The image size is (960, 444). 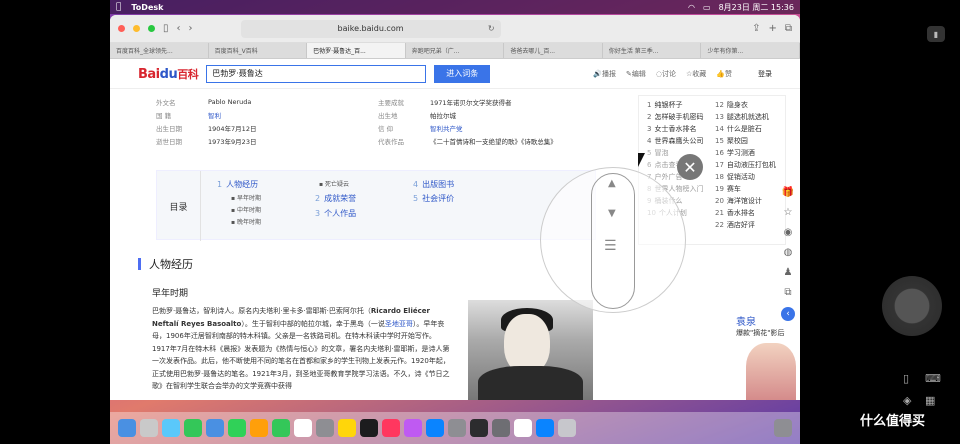 What do you see at coordinates (370, 28) in the screenshot?
I see `address-bar: baike.baidu.com ↻` at bounding box center [370, 28].